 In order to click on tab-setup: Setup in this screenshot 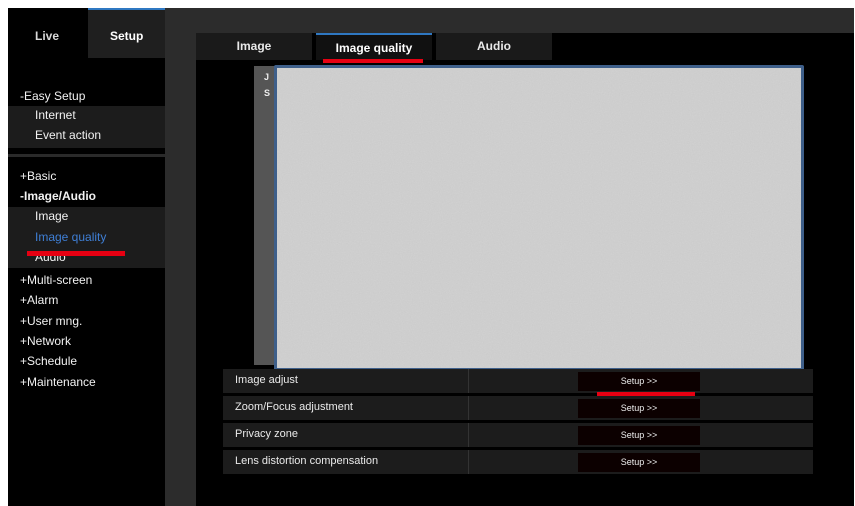, I will do `click(126, 33)`.